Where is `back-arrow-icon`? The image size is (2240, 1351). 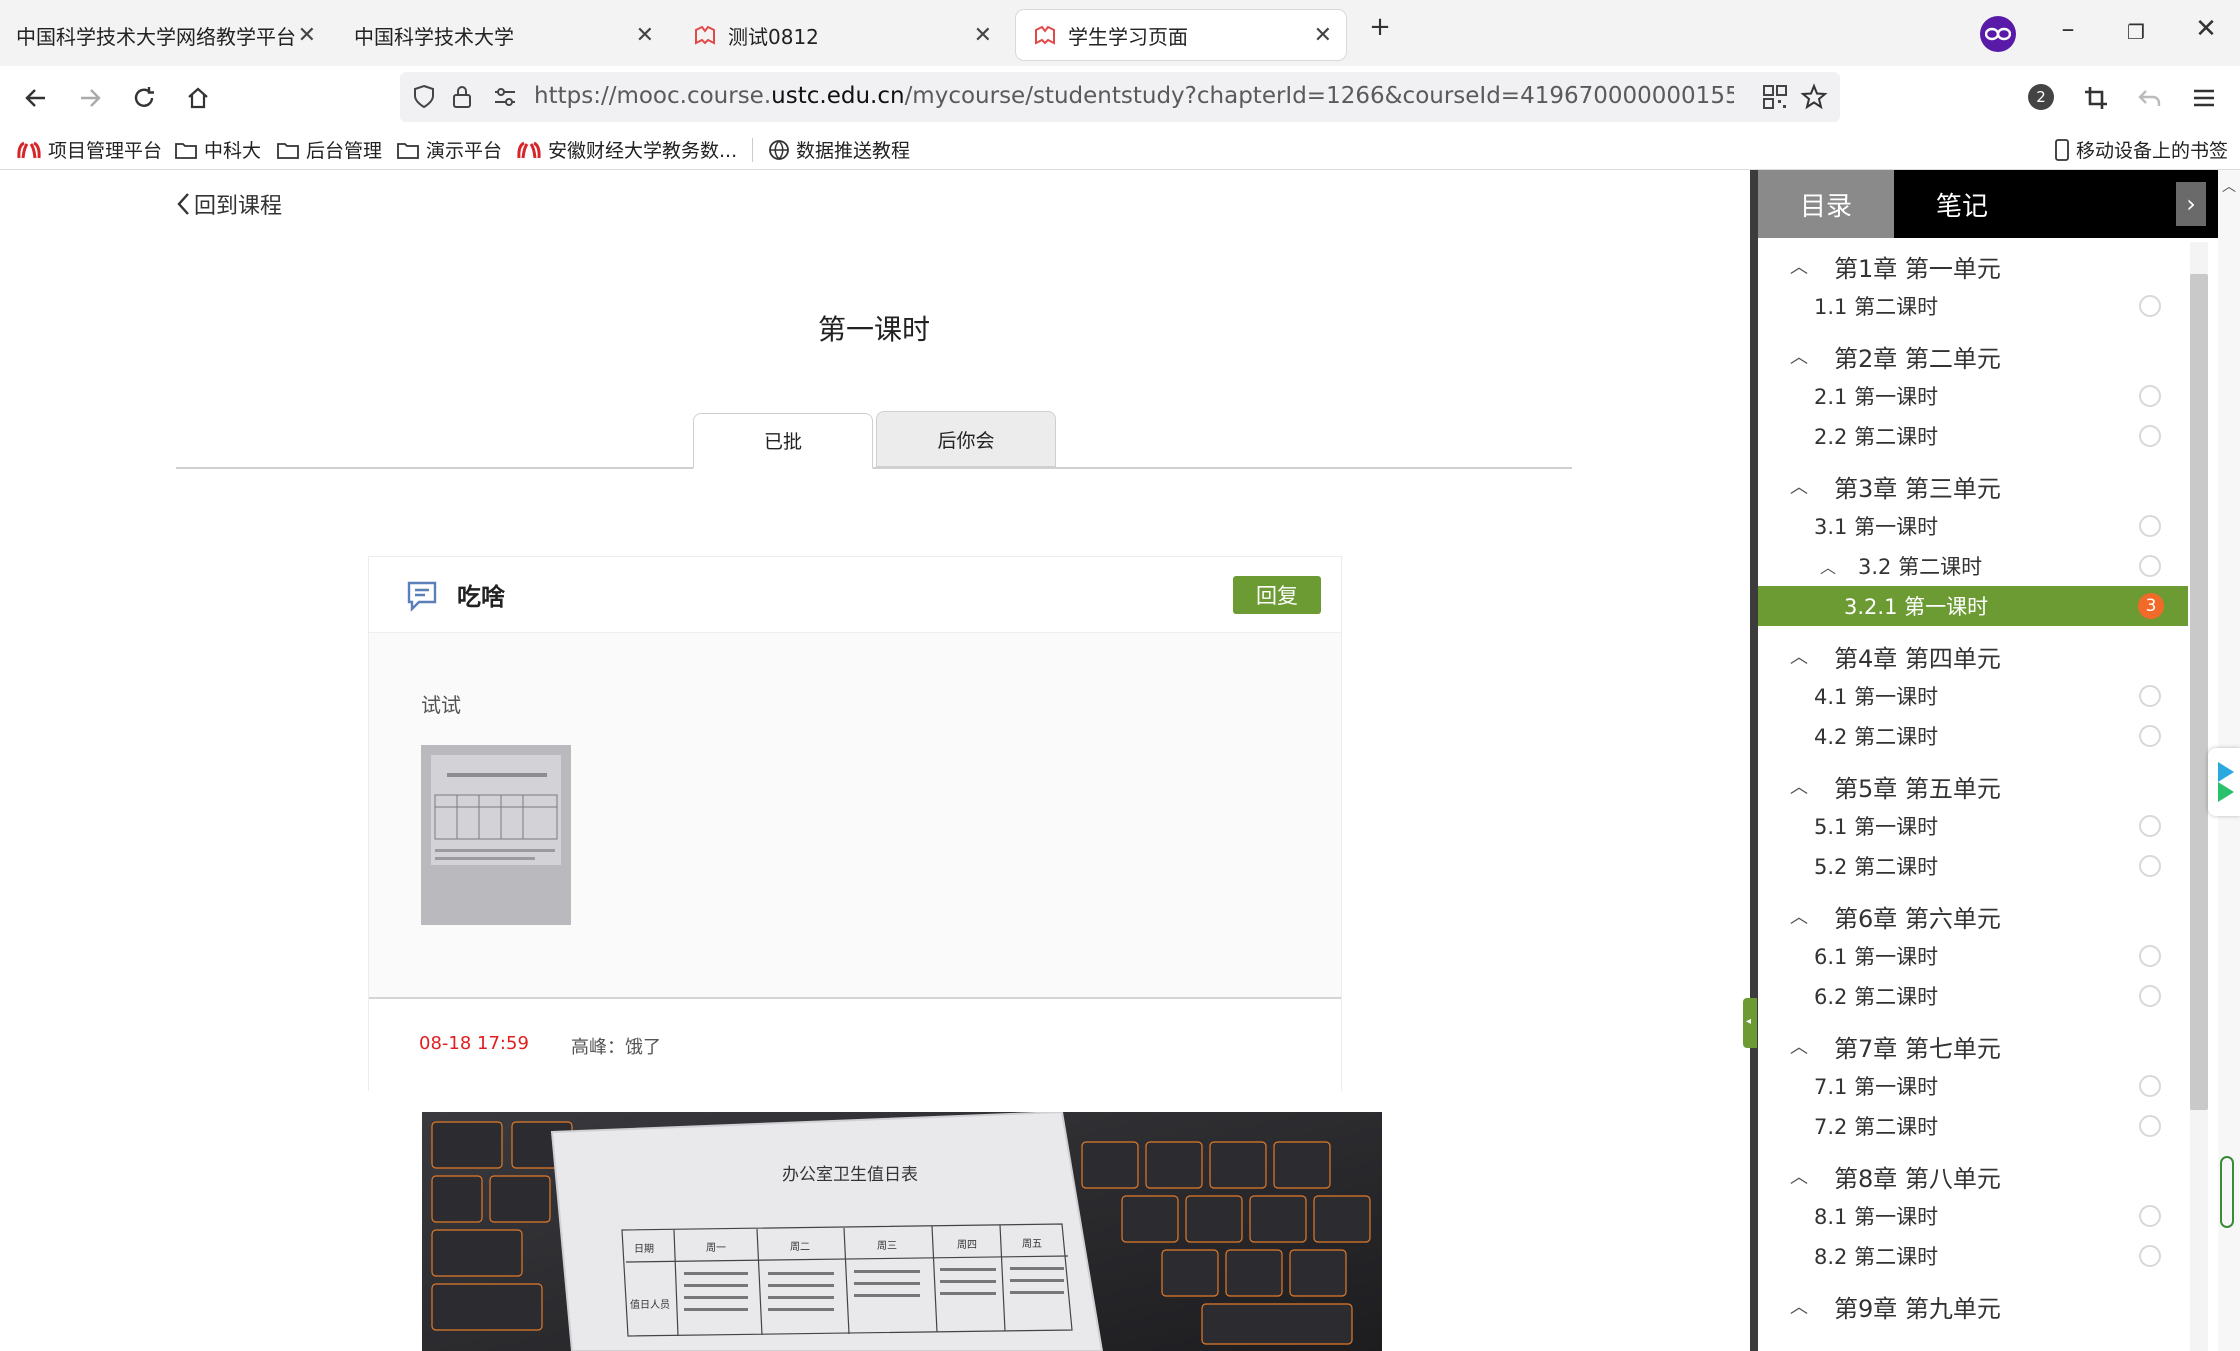 back-arrow-icon is located at coordinates (36, 98).